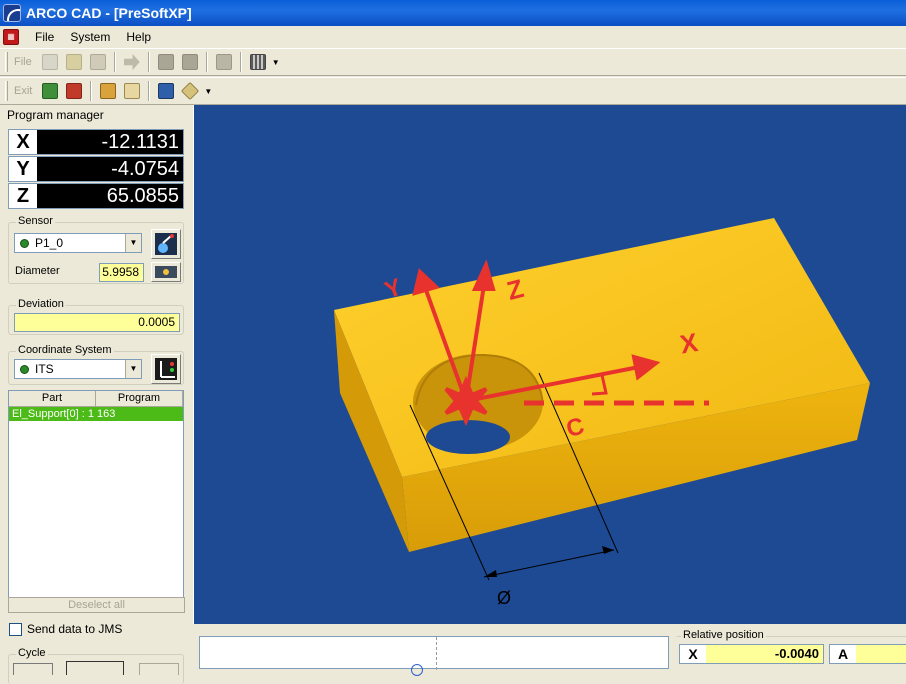 The image size is (906, 684). I want to click on folder-icon, so click(97, 62).